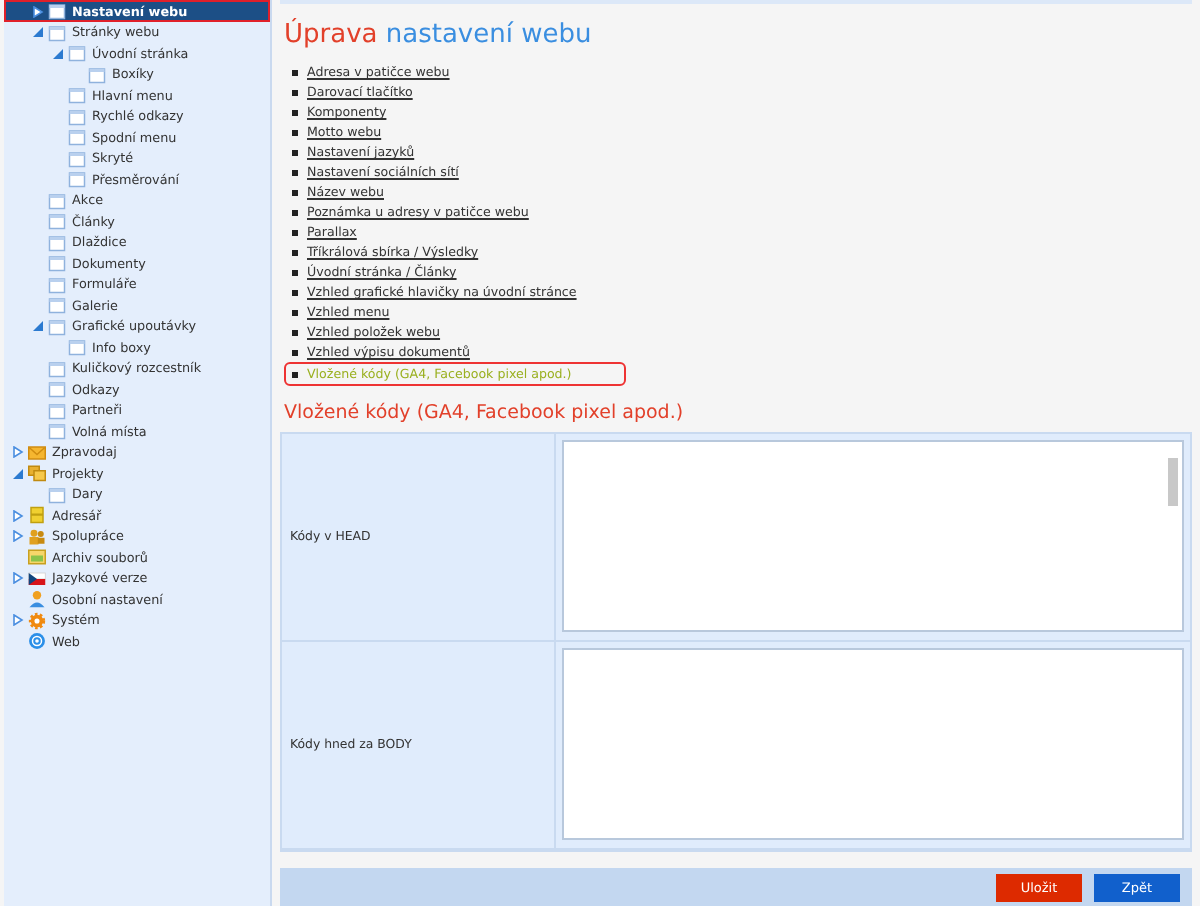  What do you see at coordinates (37, 515) in the screenshot?
I see `book-icon` at bounding box center [37, 515].